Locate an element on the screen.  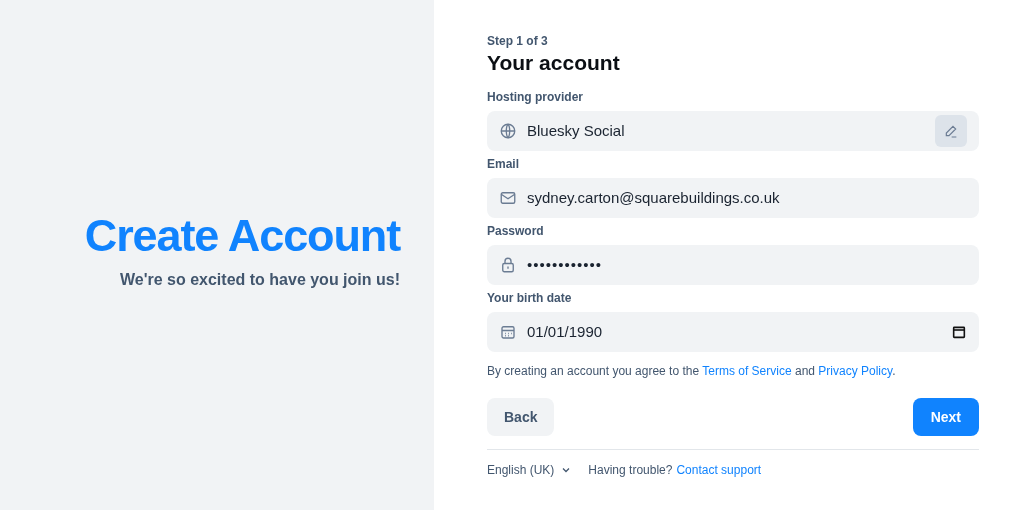
field-value: 01/01/1990 is located at coordinates (565, 332).